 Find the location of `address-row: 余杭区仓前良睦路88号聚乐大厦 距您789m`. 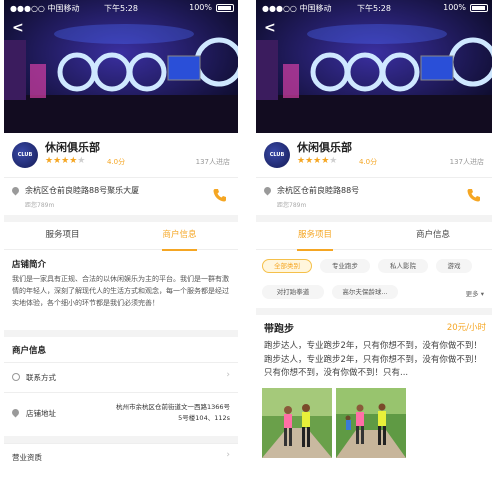

address-row: 余杭区仓前良睦路88号聚乐大厦 距您789m is located at coordinates (121, 196).